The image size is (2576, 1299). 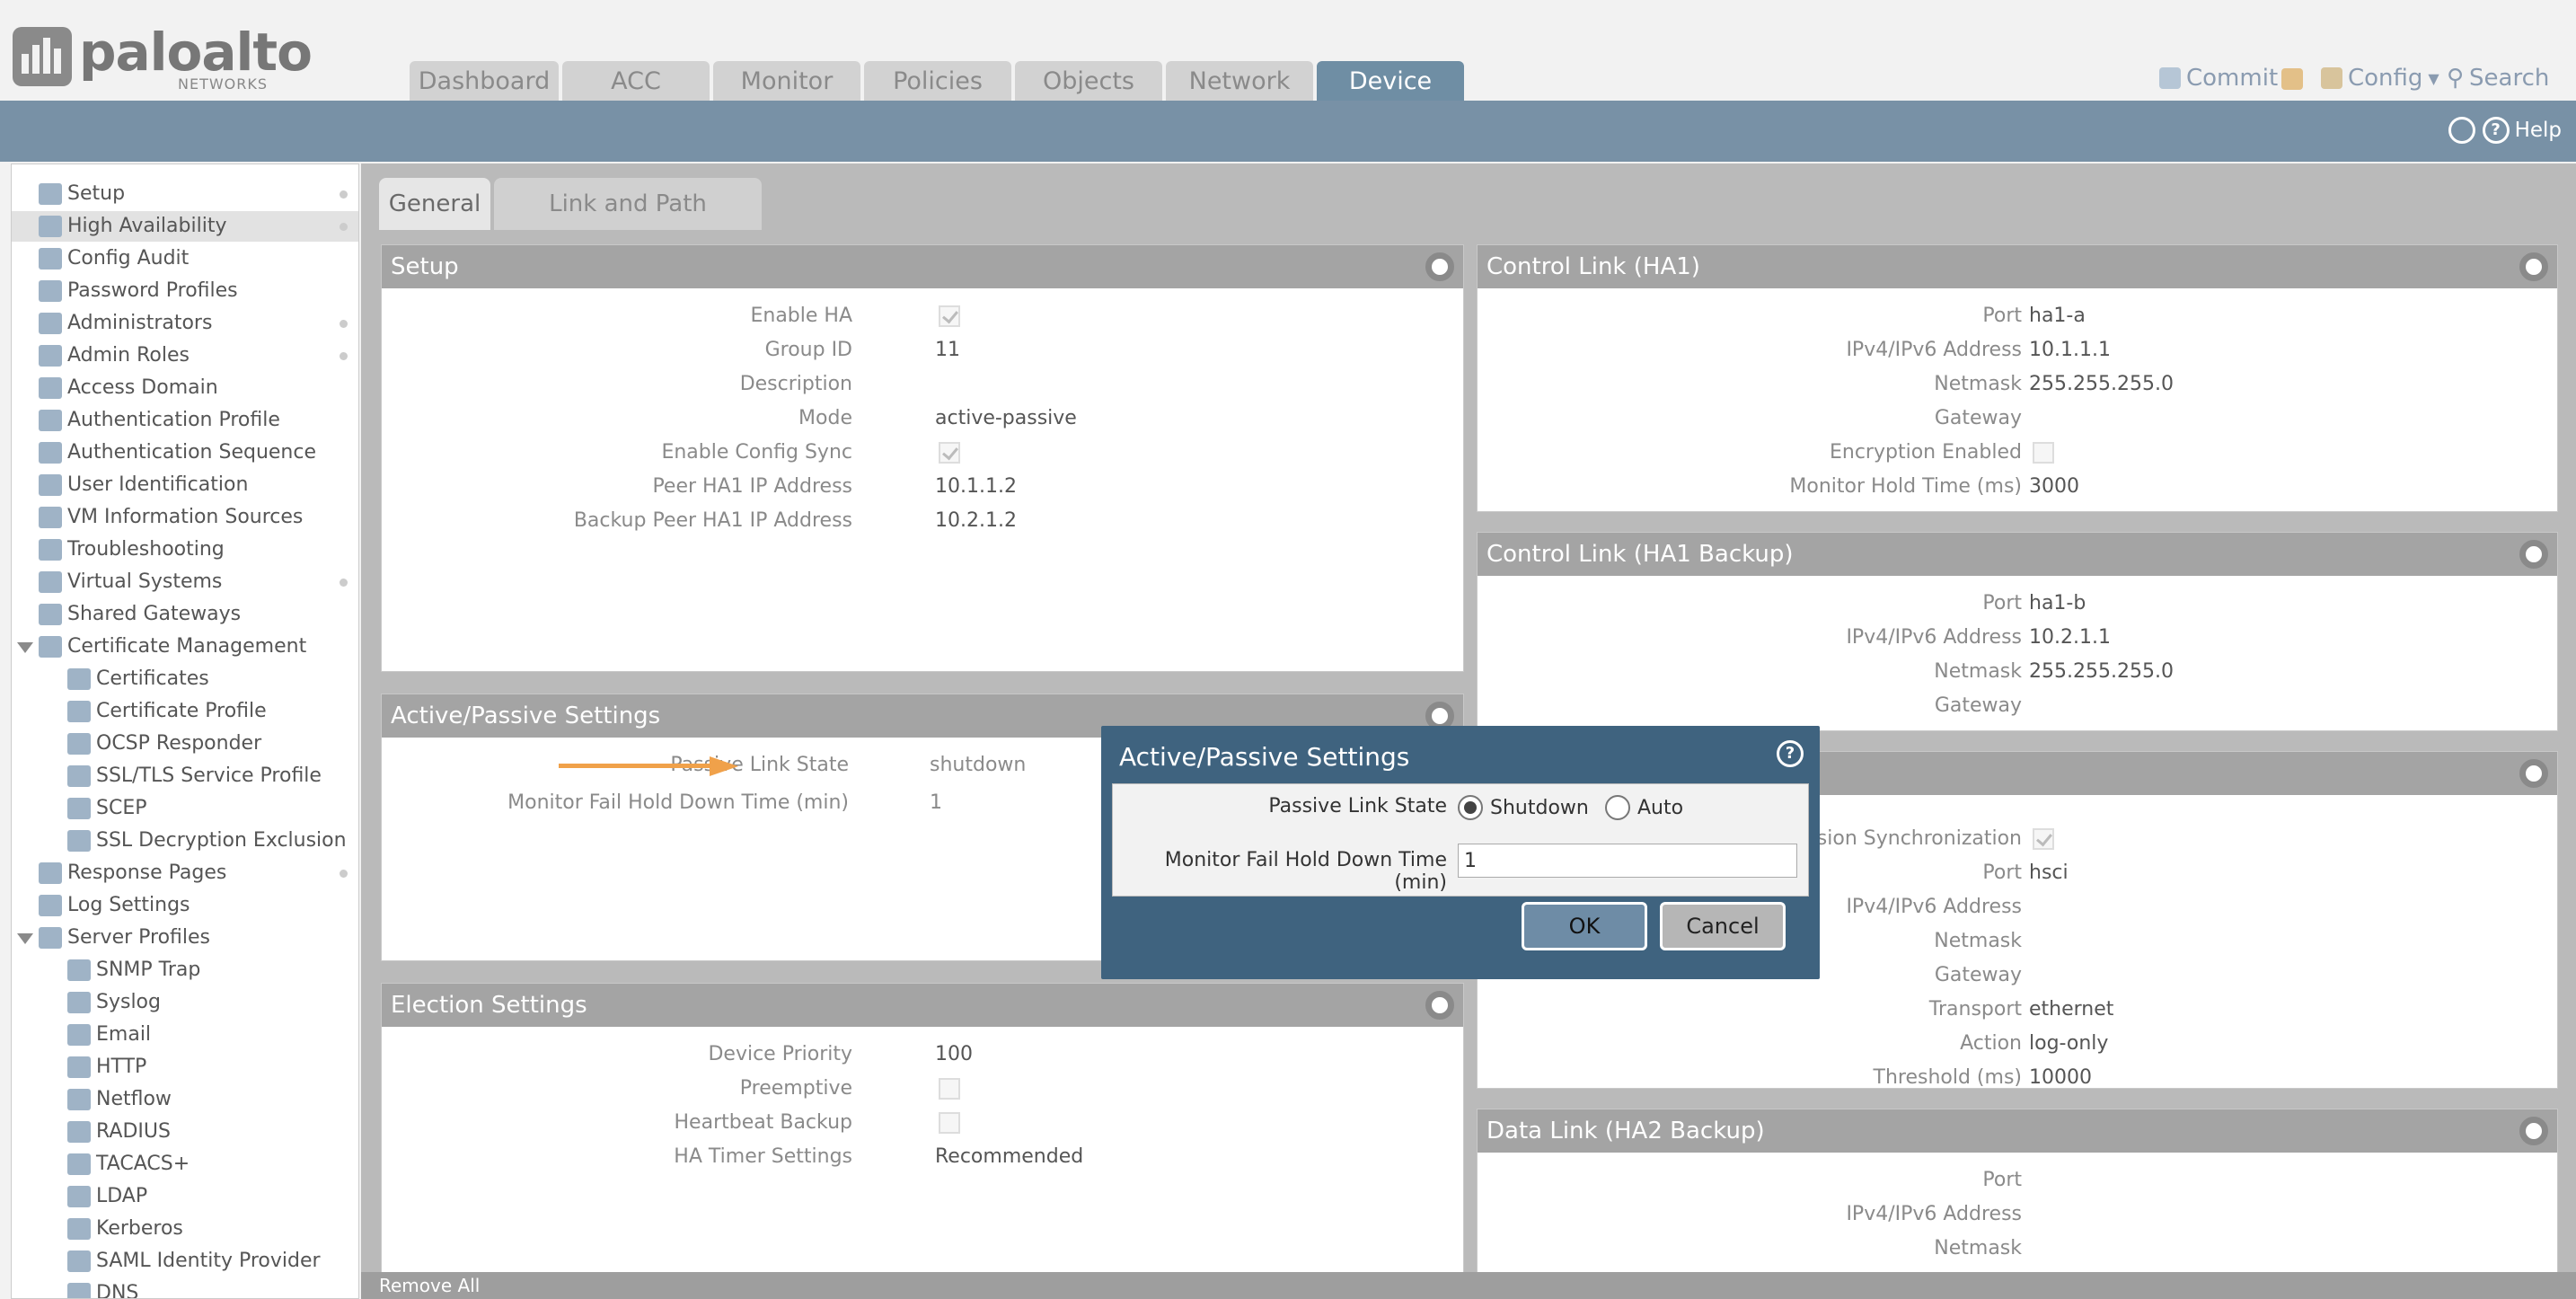 What do you see at coordinates (185, 227) in the screenshot?
I see `sidebar-item: High Availability` at bounding box center [185, 227].